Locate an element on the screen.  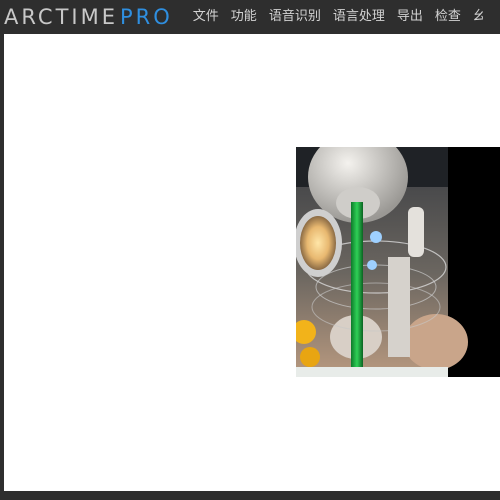
menu-check: 检查 is located at coordinates (448, 17).